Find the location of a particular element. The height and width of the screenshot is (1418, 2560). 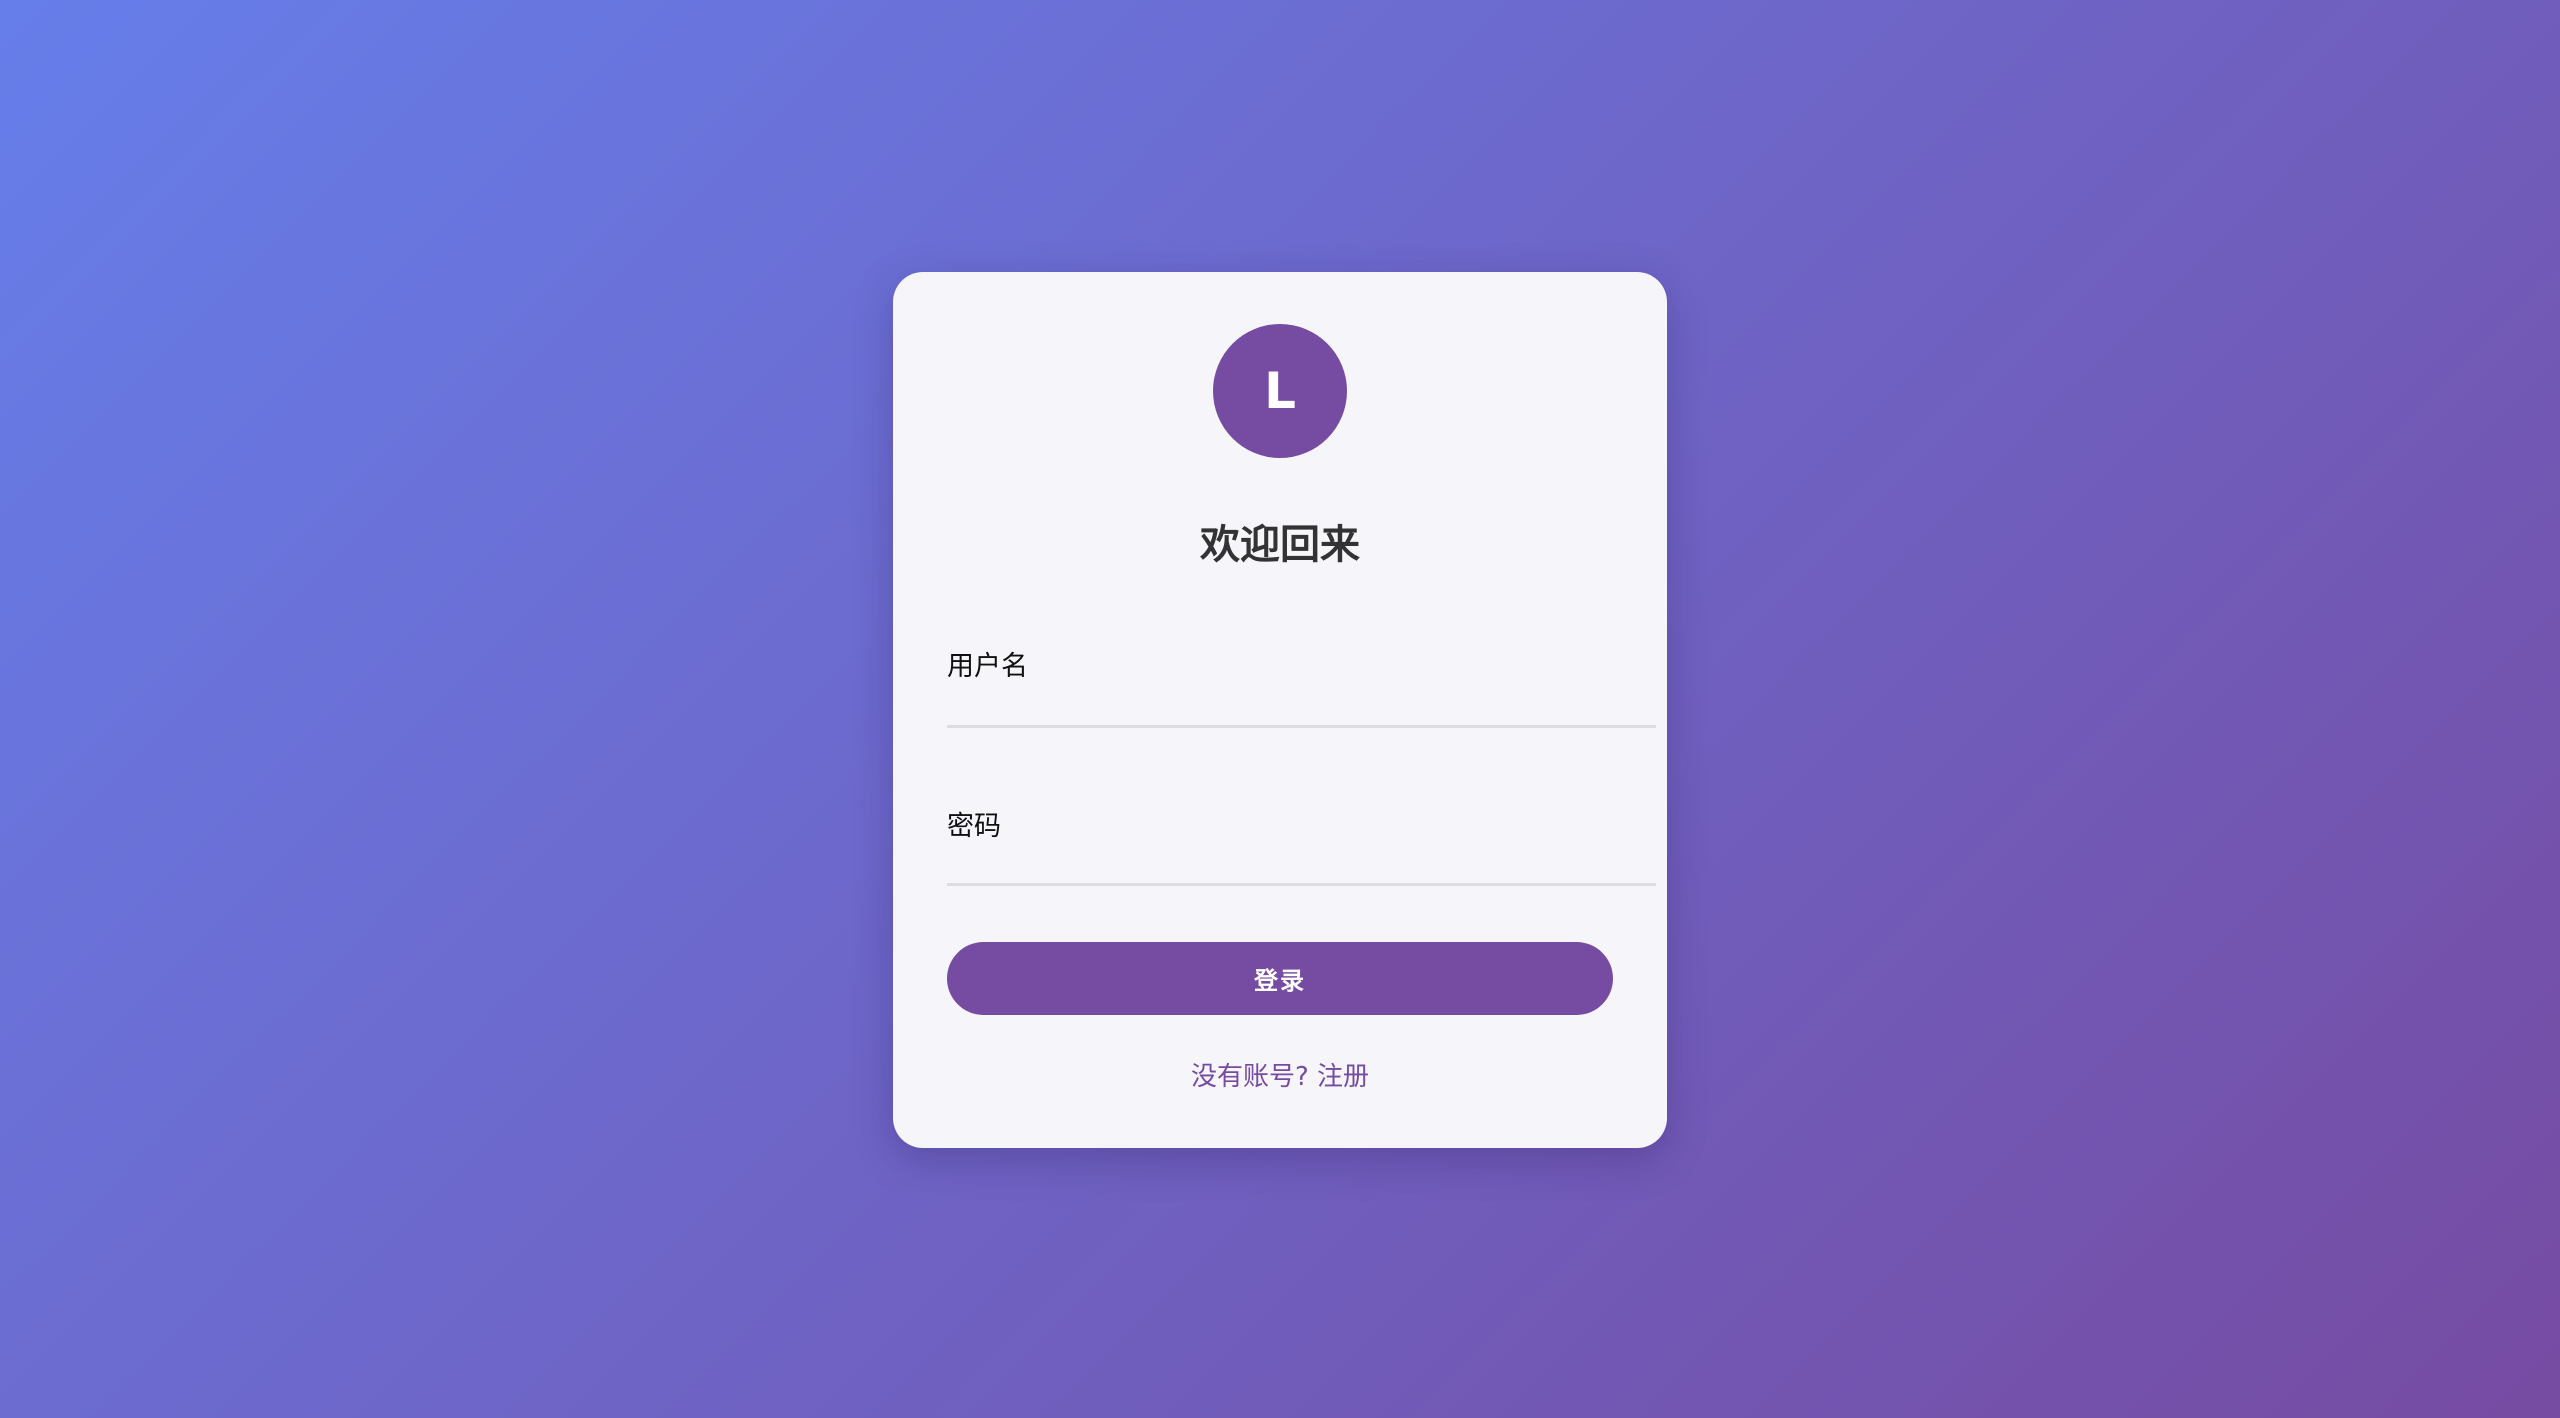

register-prompt-text: 没有账号? is located at coordinates (1254, 1077).